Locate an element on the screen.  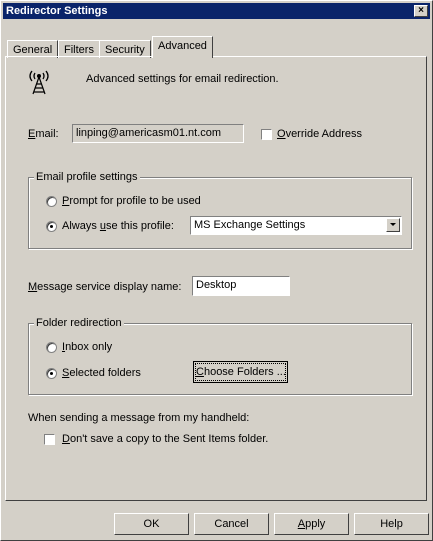
apply-button: Apply is located at coordinates (311, 524).